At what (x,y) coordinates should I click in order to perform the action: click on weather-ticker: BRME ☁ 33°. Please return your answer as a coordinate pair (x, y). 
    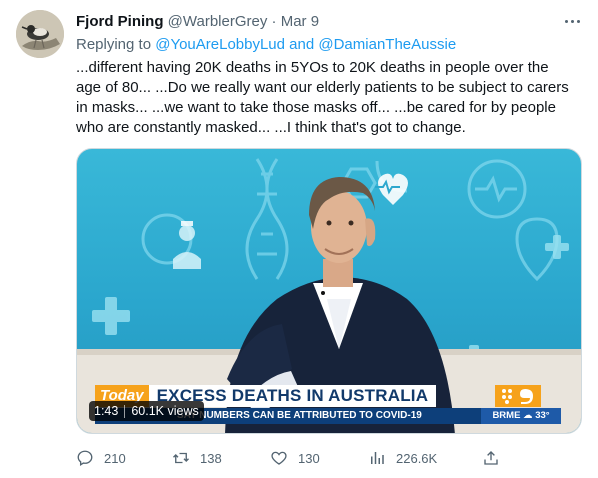
    Looking at the image, I should click on (521, 416).